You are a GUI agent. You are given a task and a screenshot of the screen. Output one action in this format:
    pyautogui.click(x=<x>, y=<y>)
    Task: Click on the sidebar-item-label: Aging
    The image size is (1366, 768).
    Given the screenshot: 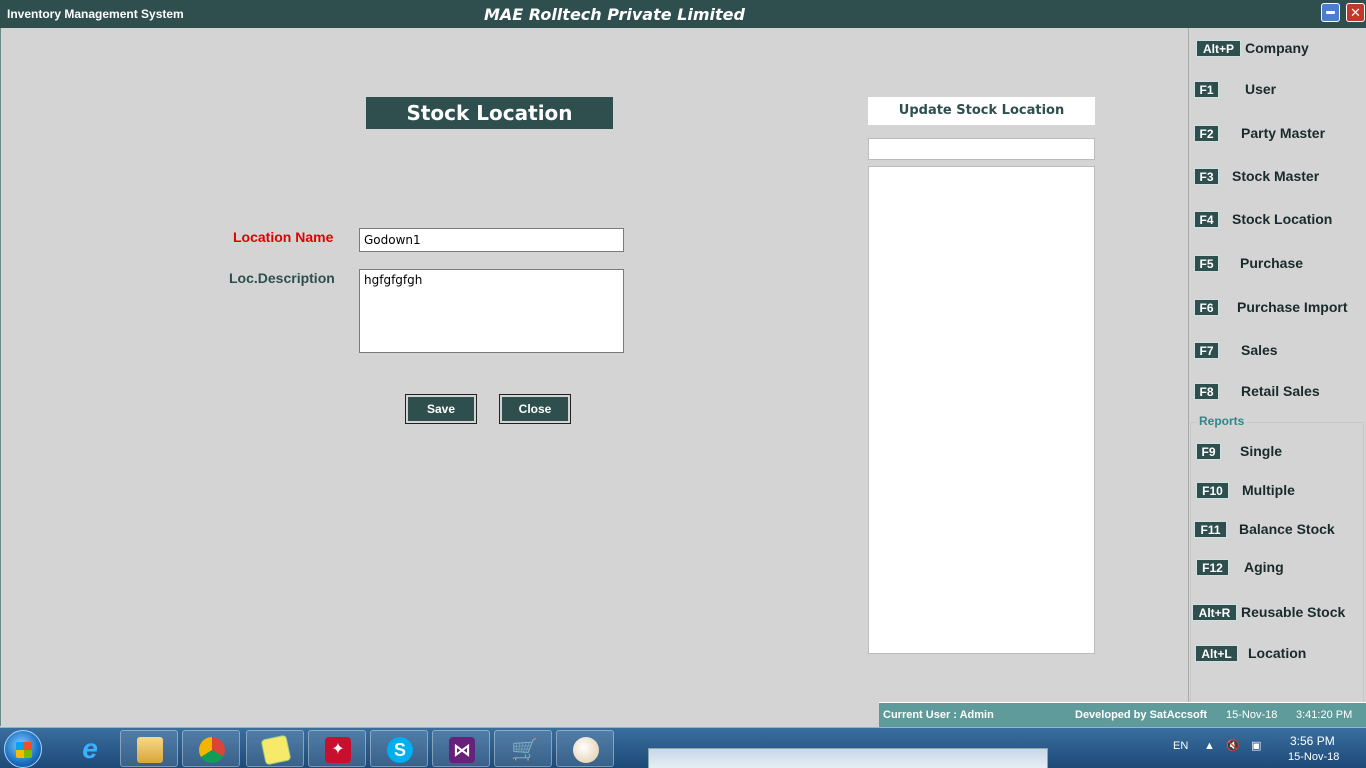 What is the action you would take?
    pyautogui.click(x=1264, y=567)
    